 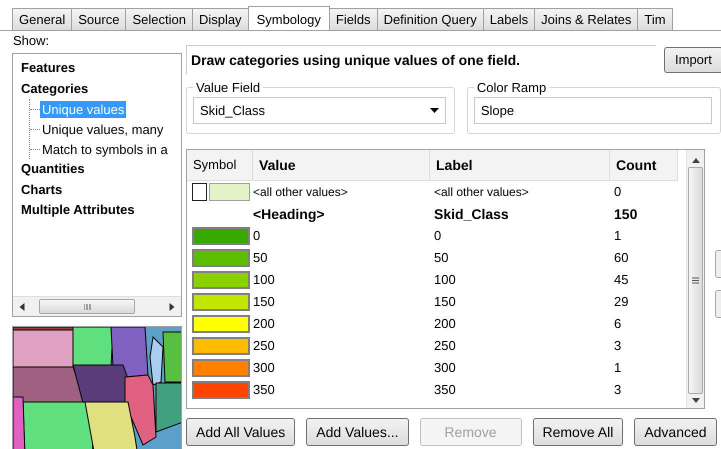 I want to click on table-cell-text: Skid_Class, so click(x=471, y=214).